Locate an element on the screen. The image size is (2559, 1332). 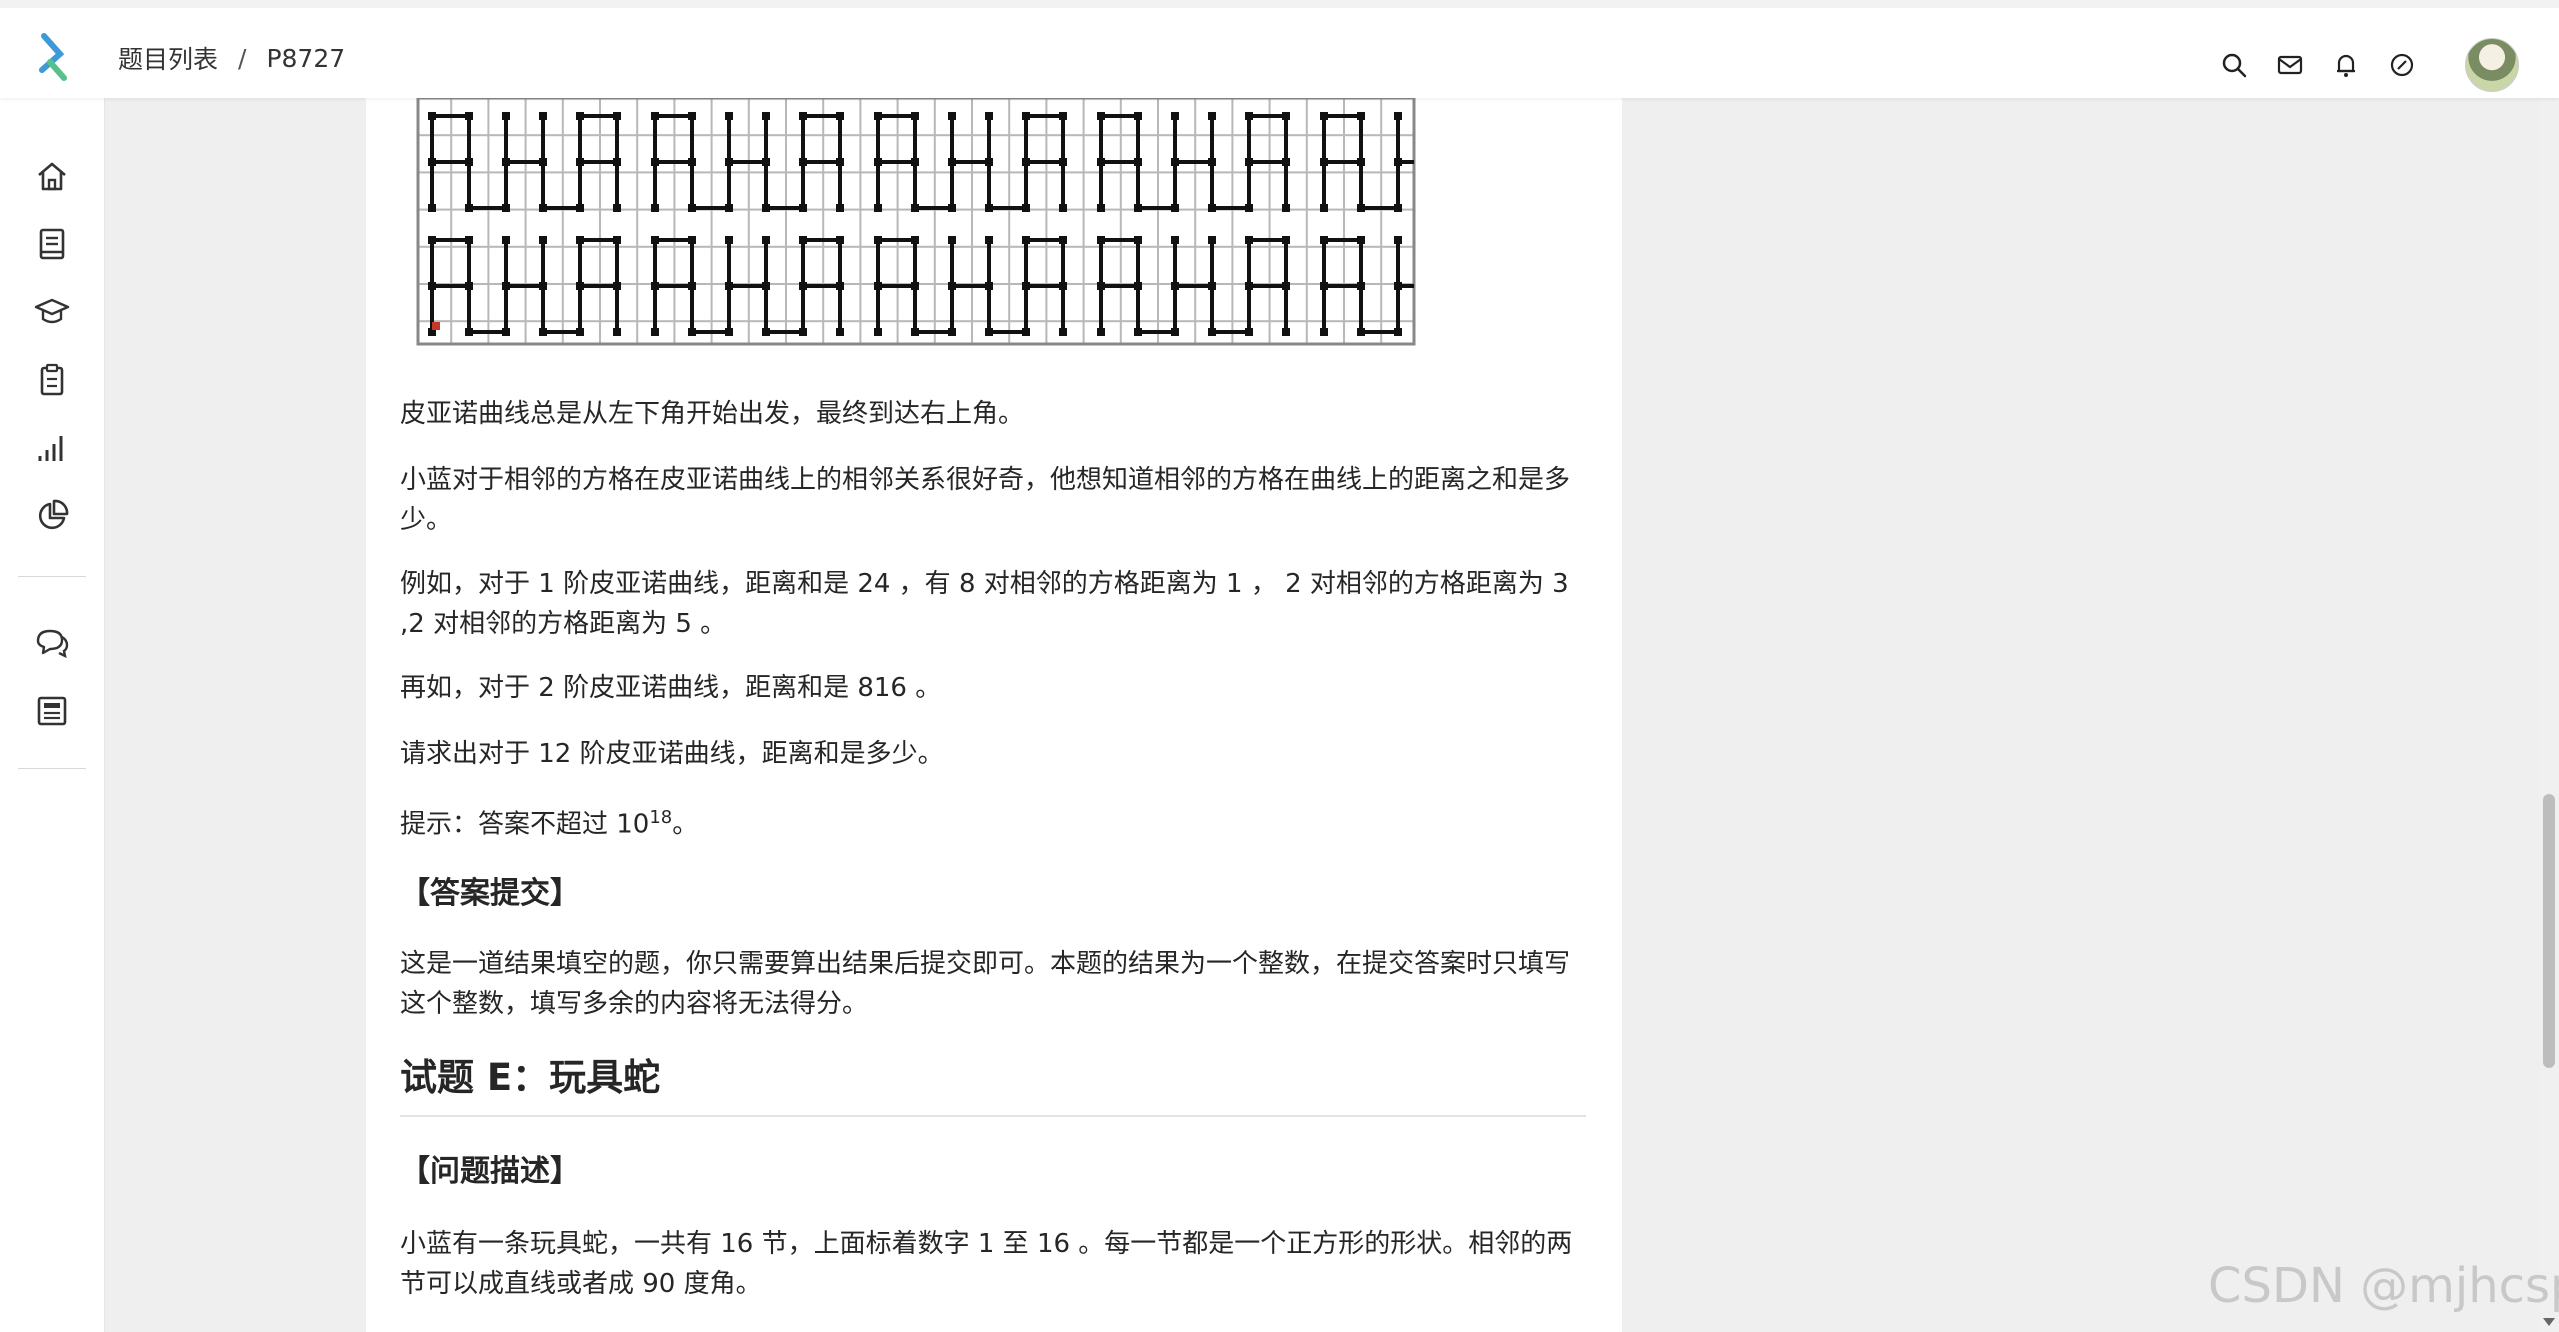
page-scrollbar is located at coordinates (2549, 715).